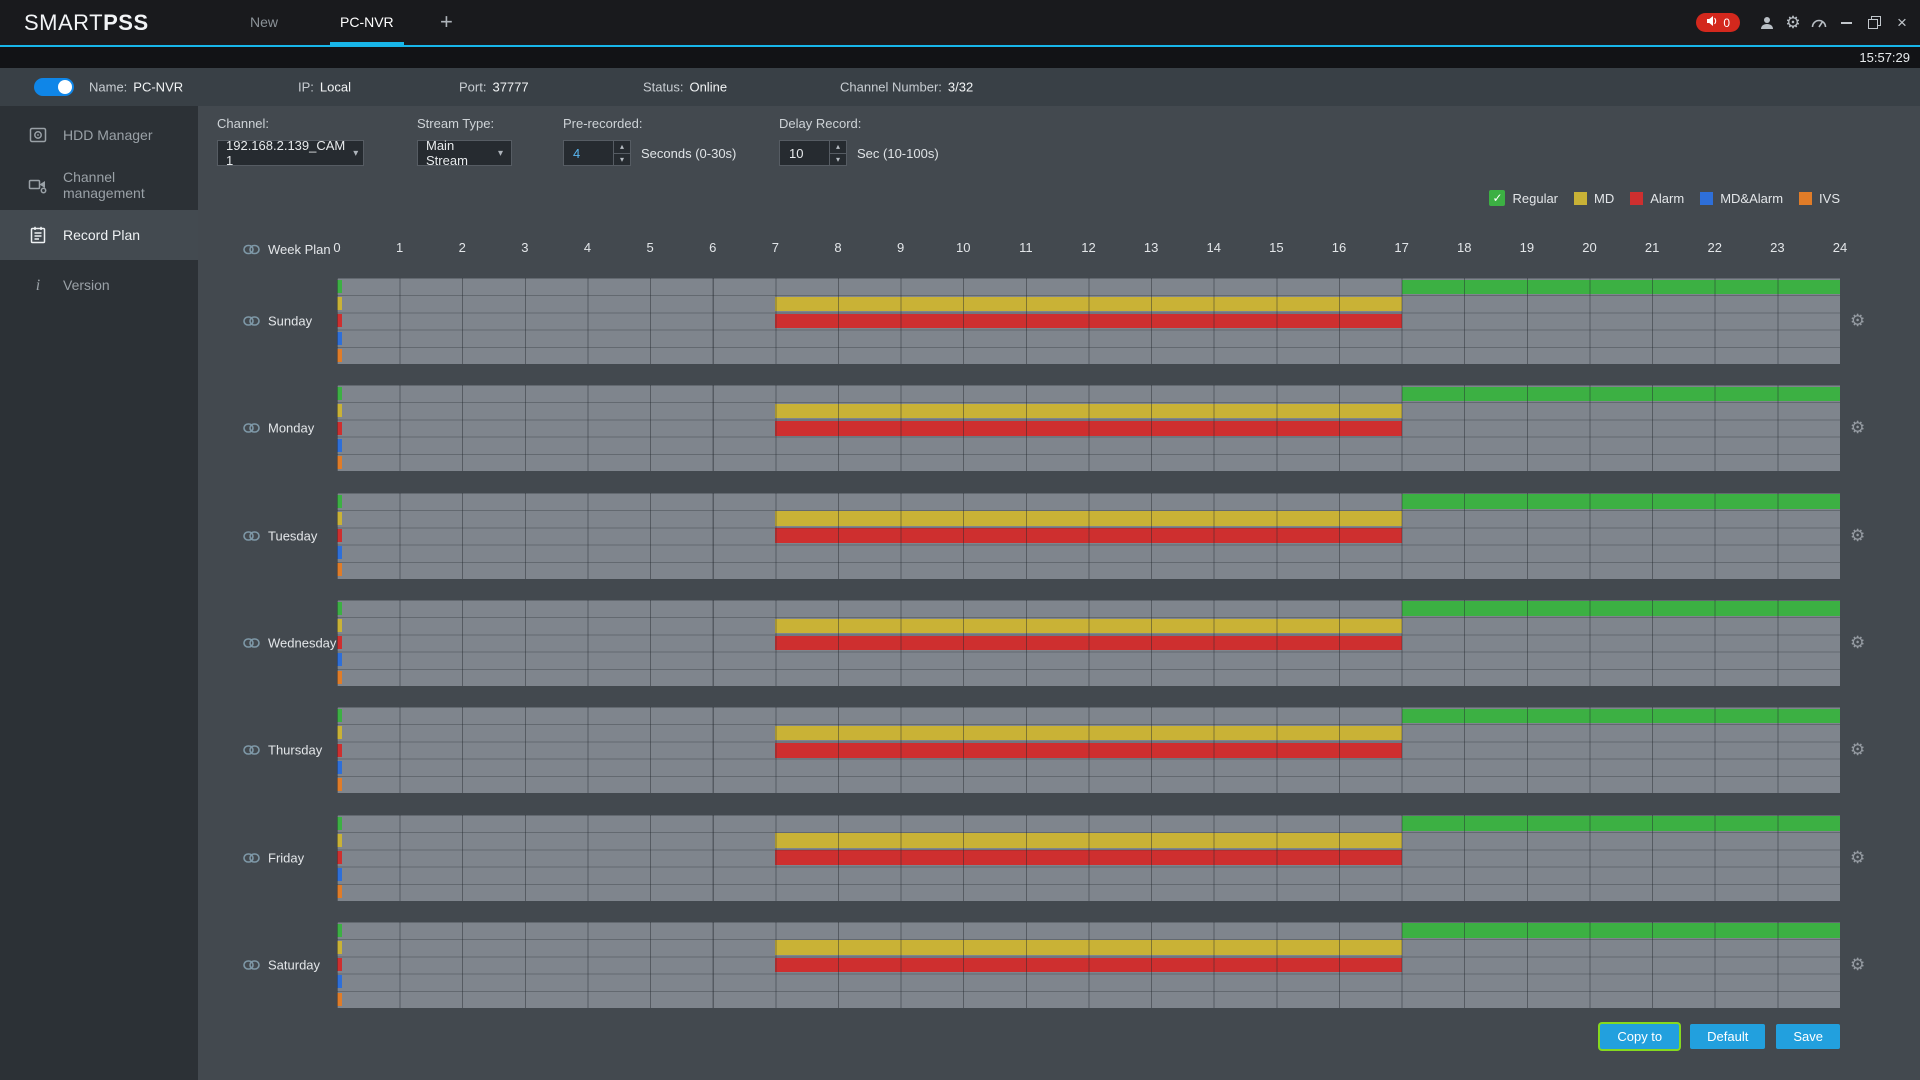 The width and height of the screenshot is (1920, 1080). I want to click on restore-button, so click(1874, 22).